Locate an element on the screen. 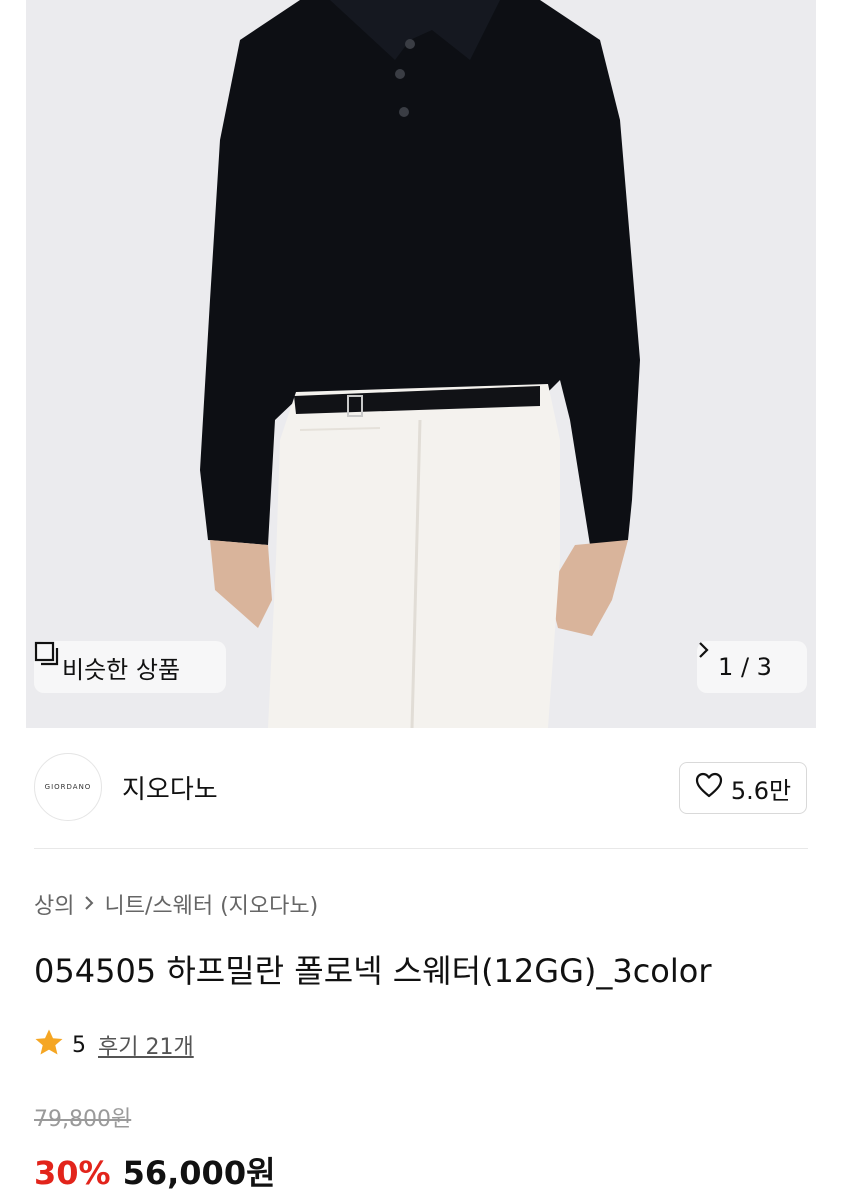  brand-name: 지오다노 is located at coordinates (170, 787).